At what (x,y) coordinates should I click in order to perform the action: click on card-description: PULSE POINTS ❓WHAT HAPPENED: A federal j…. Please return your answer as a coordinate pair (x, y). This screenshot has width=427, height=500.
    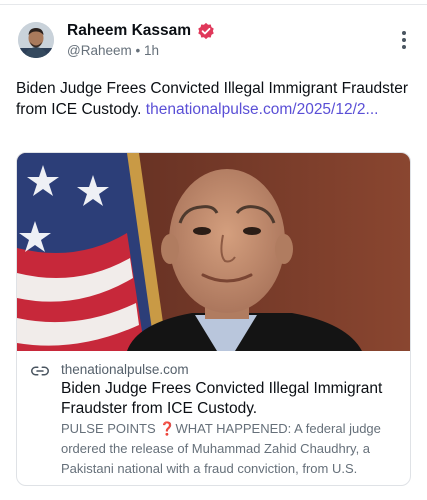
    Looking at the image, I should click on (233, 449).